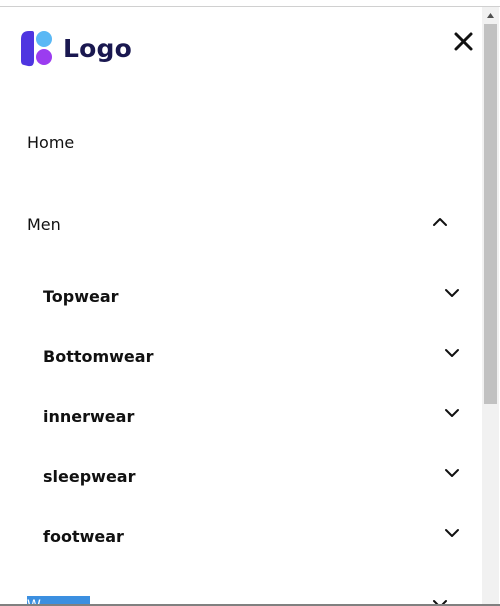  Describe the element at coordinates (98, 356) in the screenshot. I see `nav-subitem-bottomwear: Bottomwear` at that location.